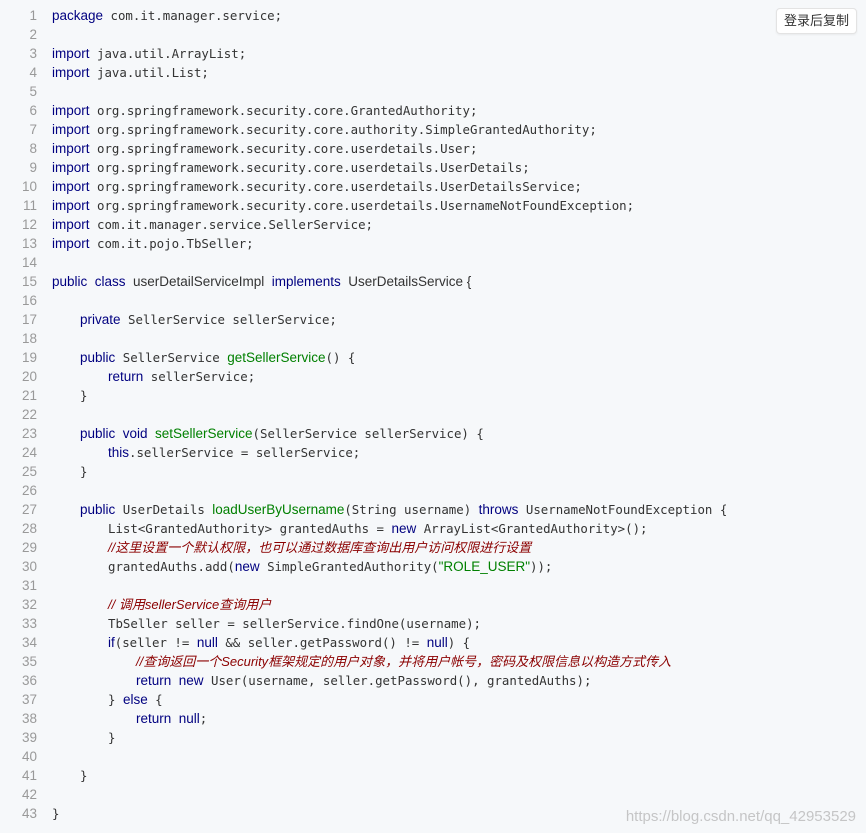  I want to click on code-token: {, so click(159, 699).